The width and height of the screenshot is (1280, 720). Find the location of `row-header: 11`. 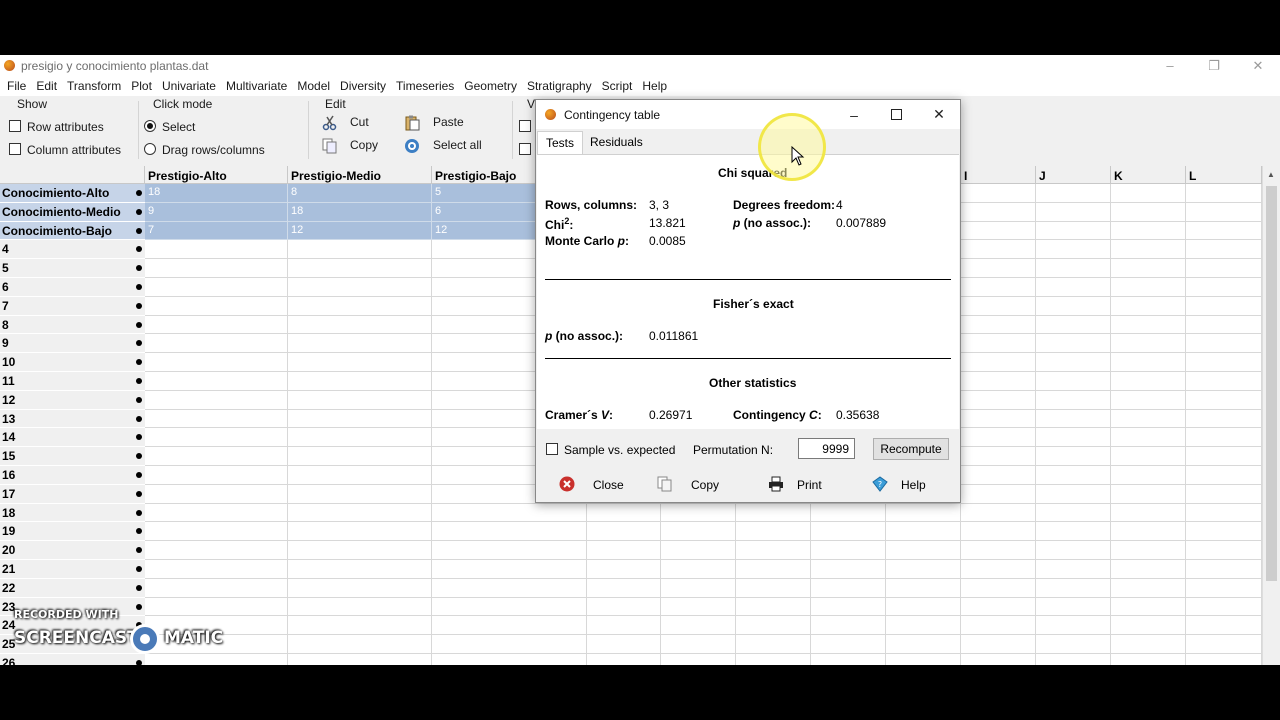

row-header: 11 is located at coordinates (72, 381).